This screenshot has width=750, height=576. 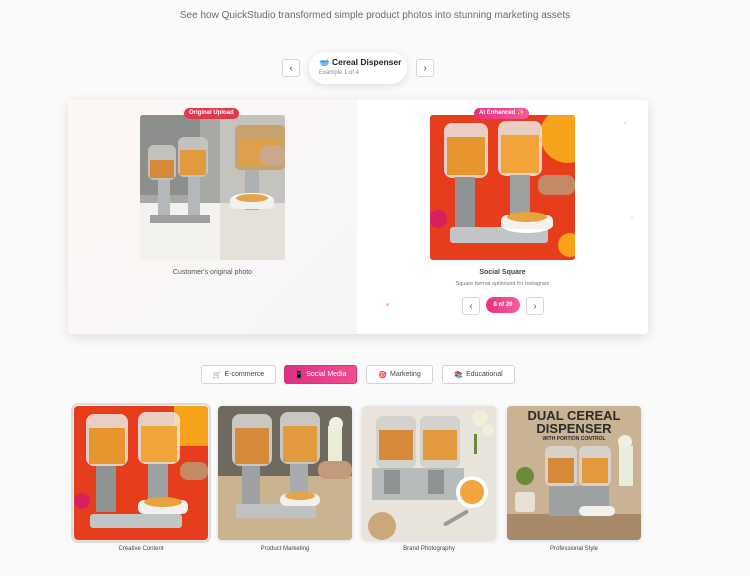 I want to click on bowl-icon: 🥣, so click(x=324, y=62).